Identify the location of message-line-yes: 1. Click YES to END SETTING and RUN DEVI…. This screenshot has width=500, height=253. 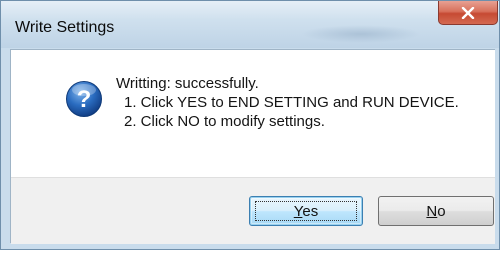
(291, 102).